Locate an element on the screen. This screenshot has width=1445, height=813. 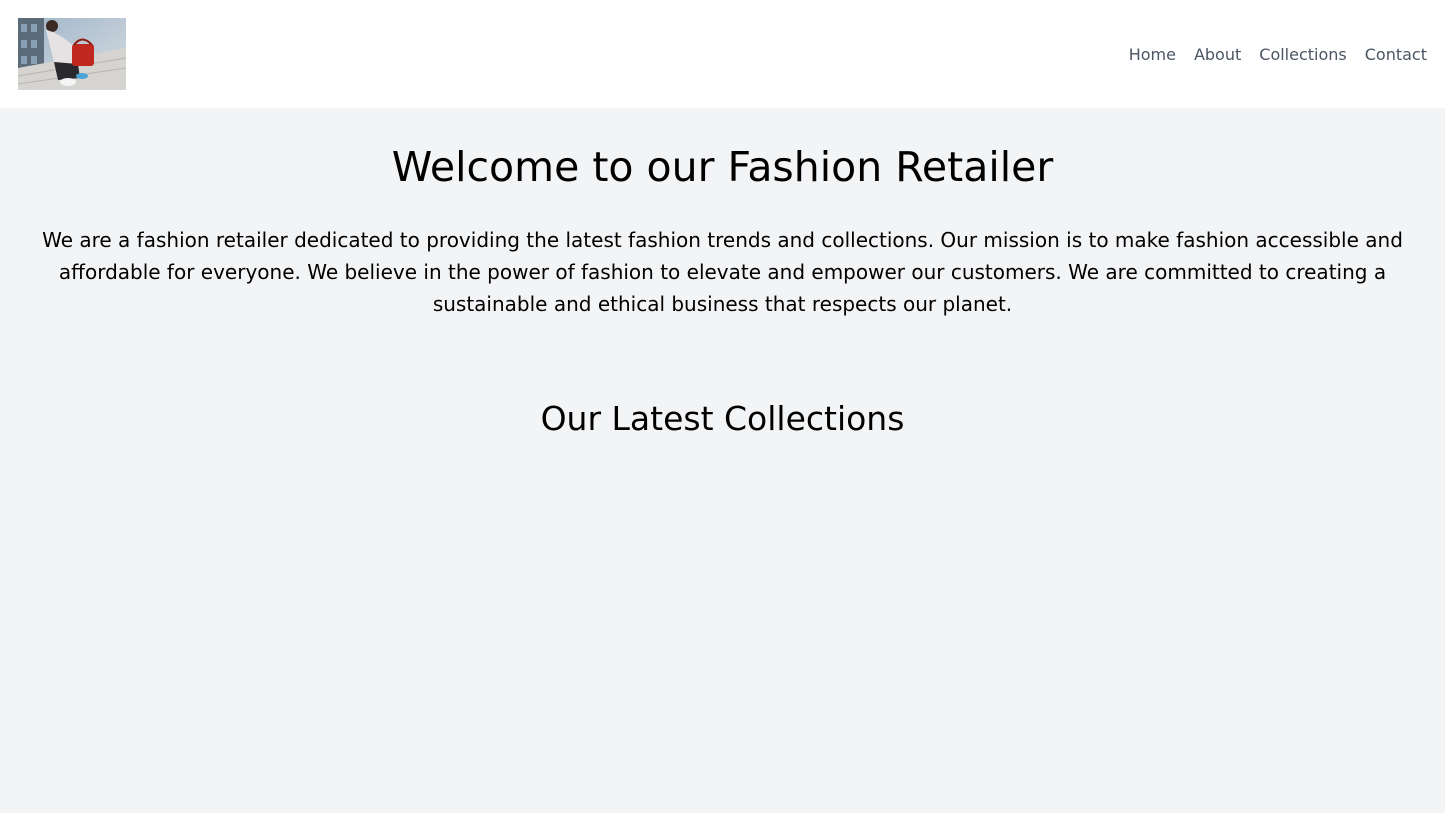
collections-heading: Our Latest Collections is located at coordinates (722, 418).